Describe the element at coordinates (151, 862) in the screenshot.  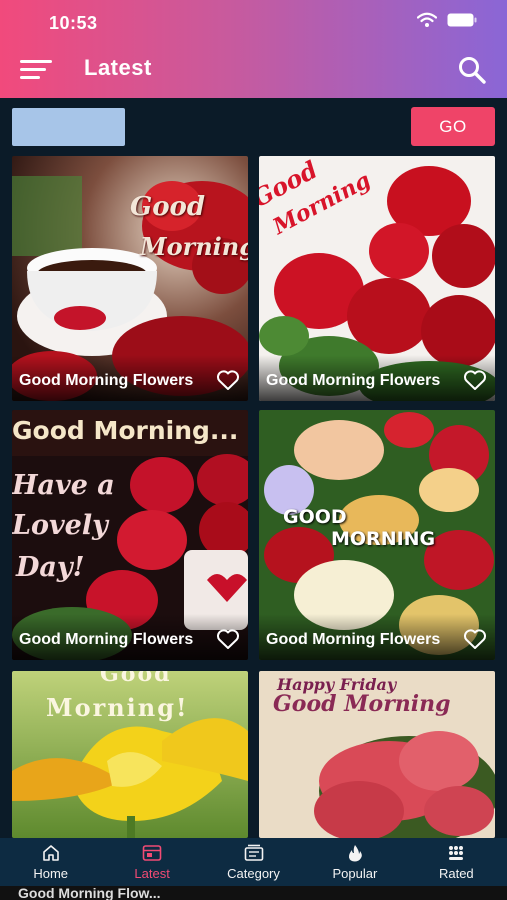
I see `nav-item-latest: Latest` at that location.